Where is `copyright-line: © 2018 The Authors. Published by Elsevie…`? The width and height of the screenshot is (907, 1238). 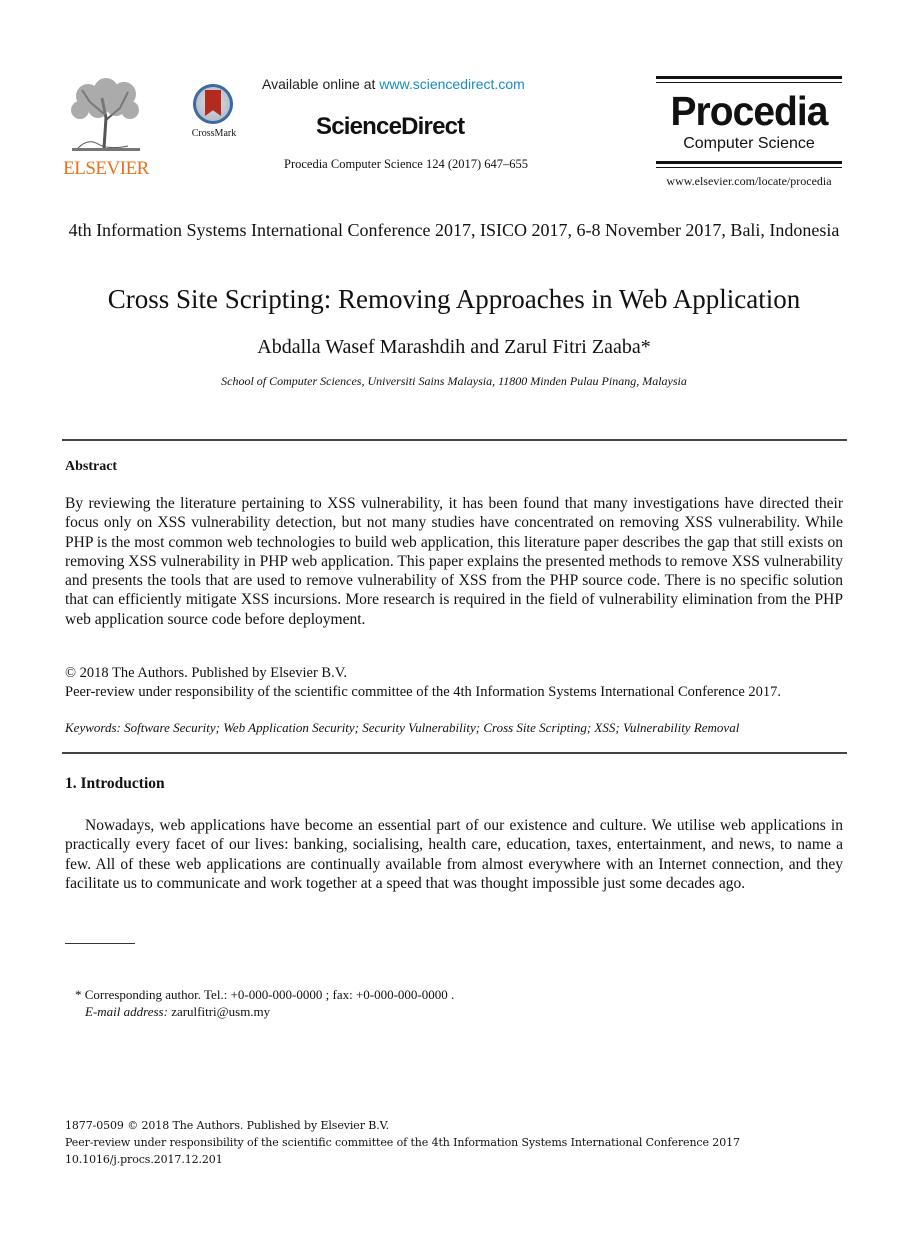 copyright-line: © 2018 The Authors. Published by Elsevie… is located at coordinates (206, 673).